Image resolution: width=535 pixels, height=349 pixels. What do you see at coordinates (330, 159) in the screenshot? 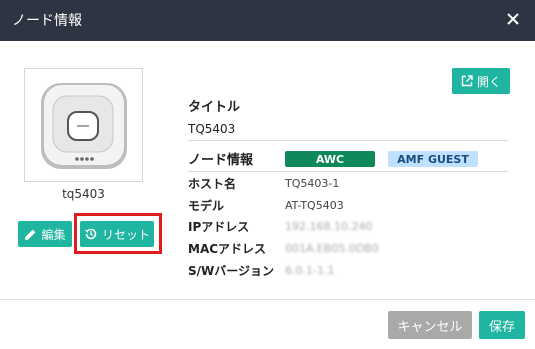
I see `awc-badge: AWC` at bounding box center [330, 159].